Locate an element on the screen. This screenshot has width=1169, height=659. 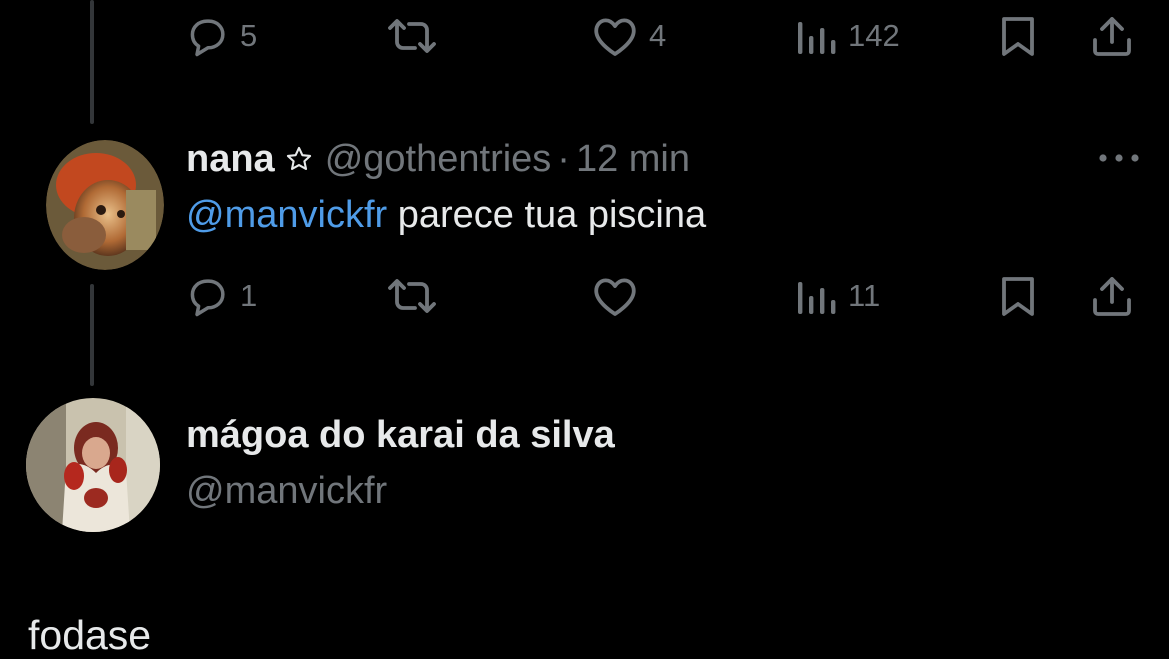
reply-button: 1 is located at coordinates (221, 296).